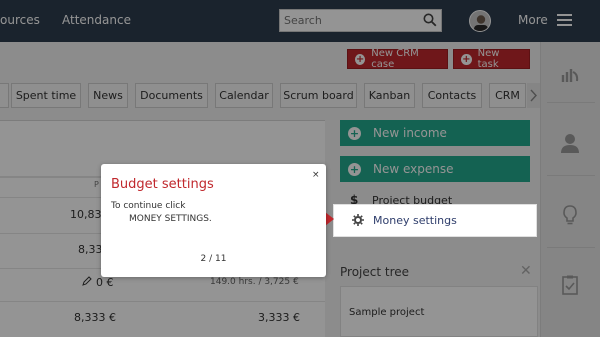  What do you see at coordinates (316, 175) in the screenshot?
I see `popup-close-icon: ×` at bounding box center [316, 175].